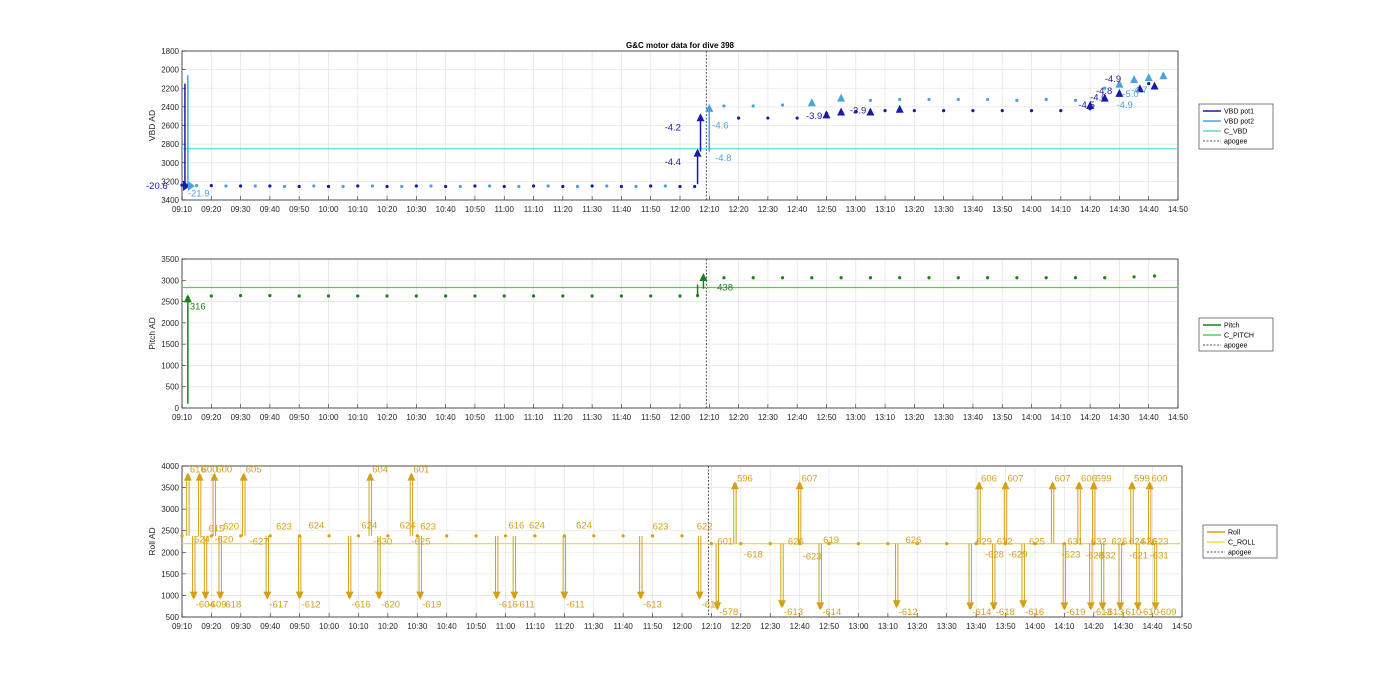 Image resolution: width=1400 pixels, height=693 pixels. Describe the element at coordinates (200, 539) in the screenshot. I see `data-label: -624` at that location.